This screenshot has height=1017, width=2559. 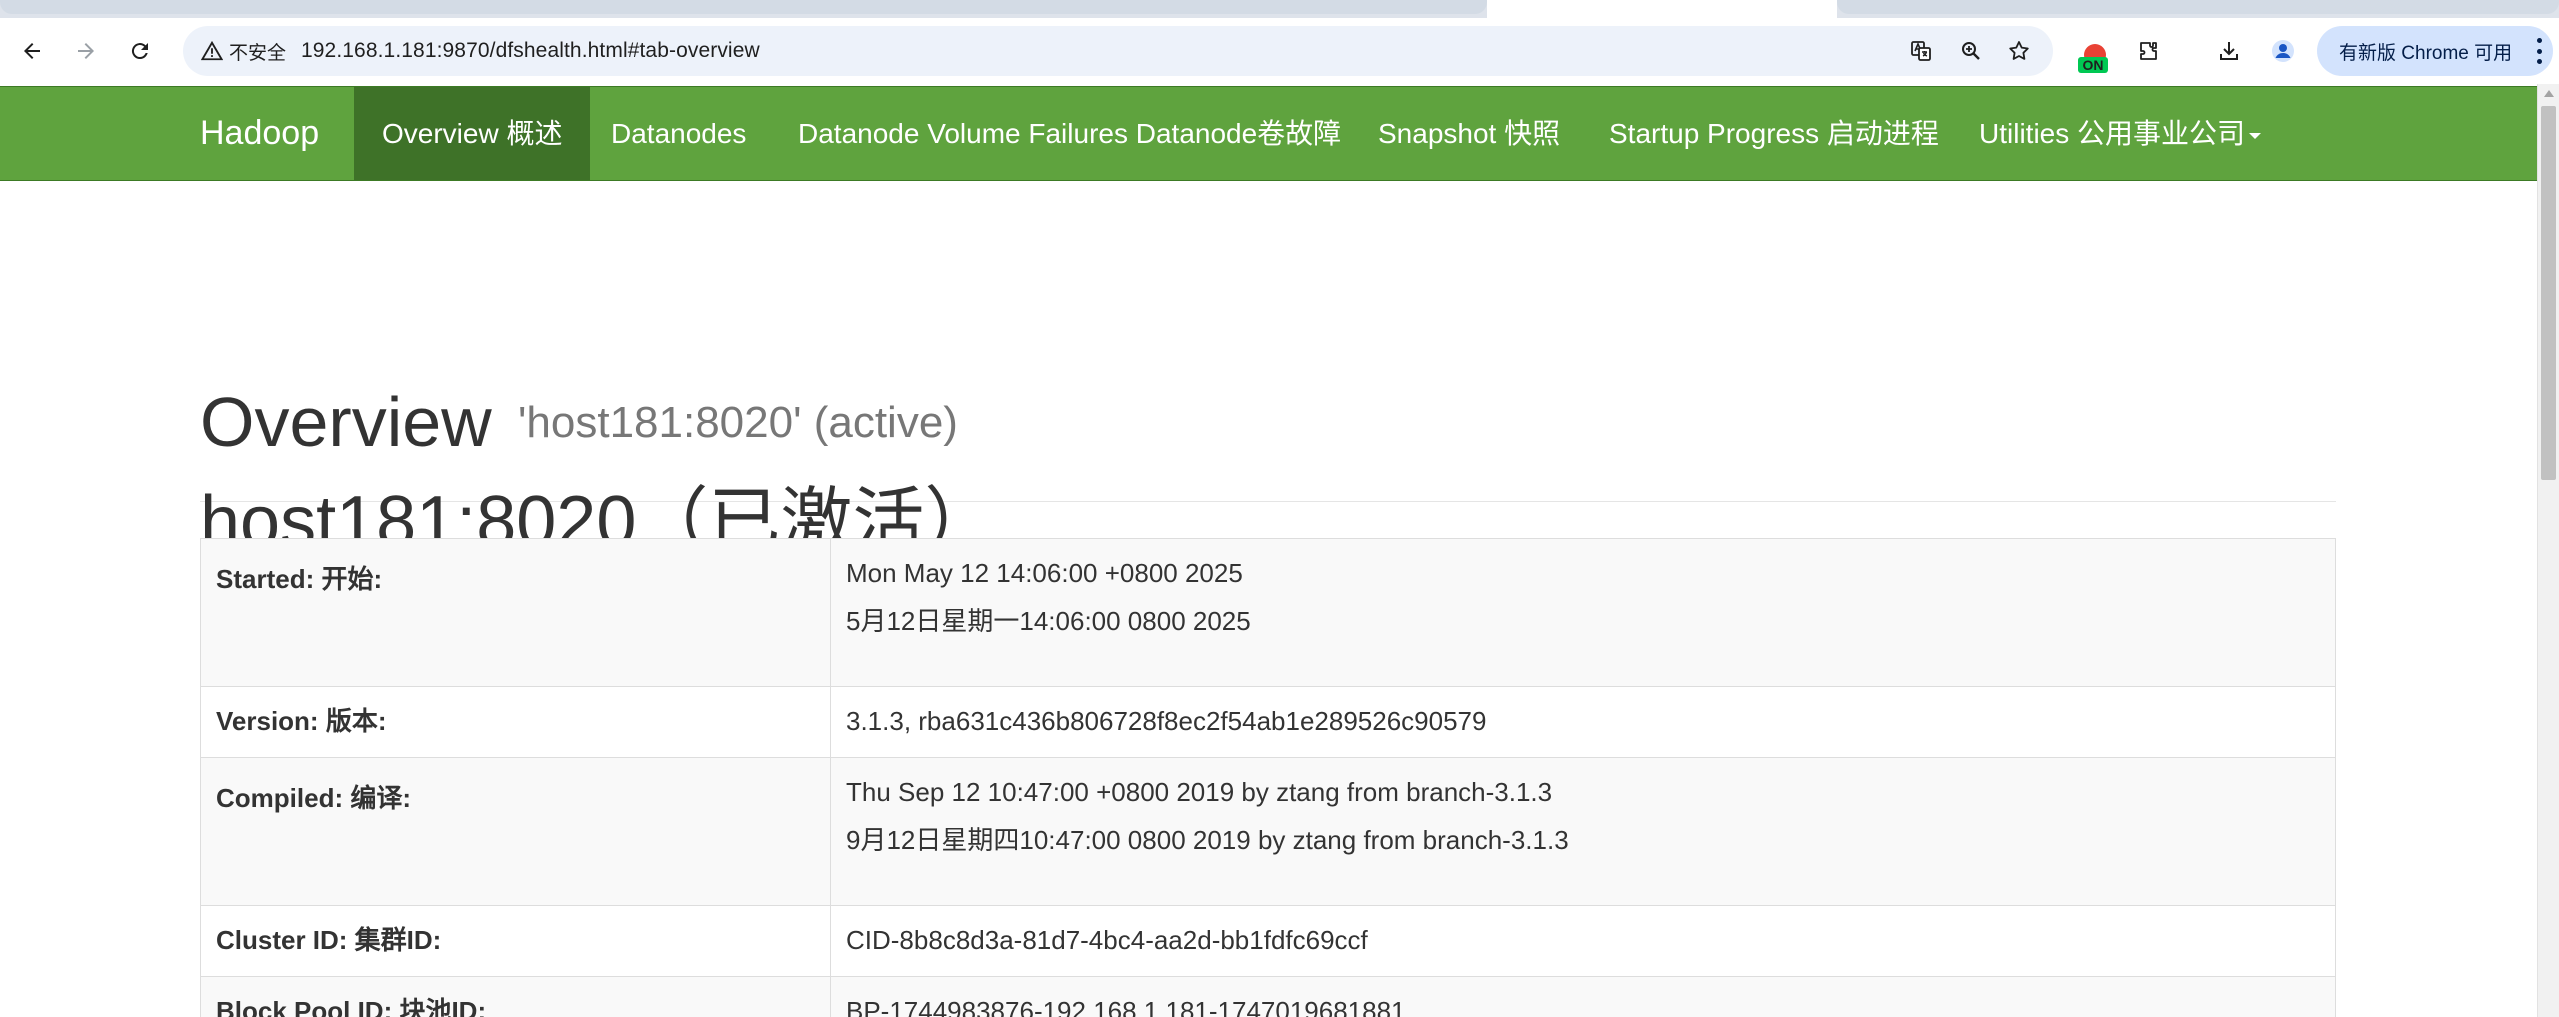 What do you see at coordinates (2539, 51) in the screenshot?
I see `more-menu-icon` at bounding box center [2539, 51].